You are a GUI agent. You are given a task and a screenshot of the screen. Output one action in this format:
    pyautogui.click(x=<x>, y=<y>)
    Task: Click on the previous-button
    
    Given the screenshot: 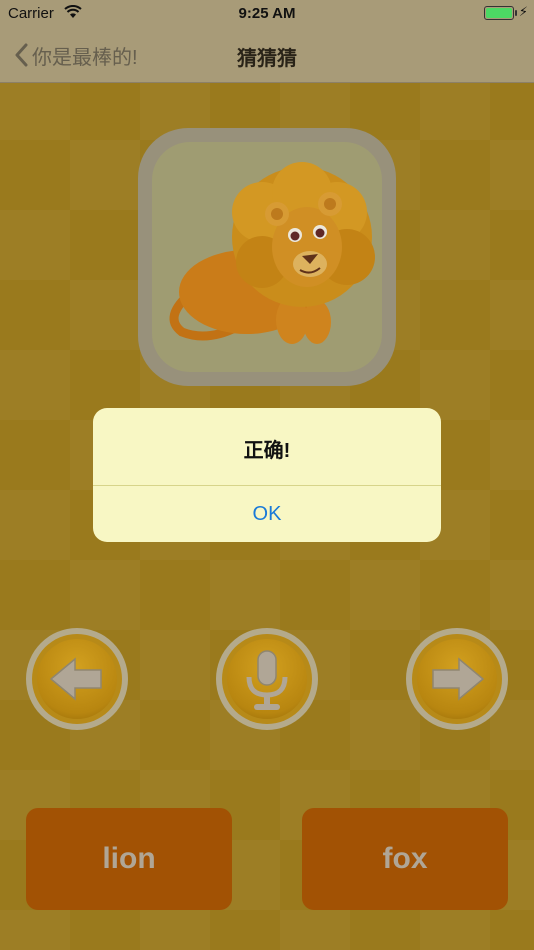 What is the action you would take?
    pyautogui.click(x=77, y=679)
    